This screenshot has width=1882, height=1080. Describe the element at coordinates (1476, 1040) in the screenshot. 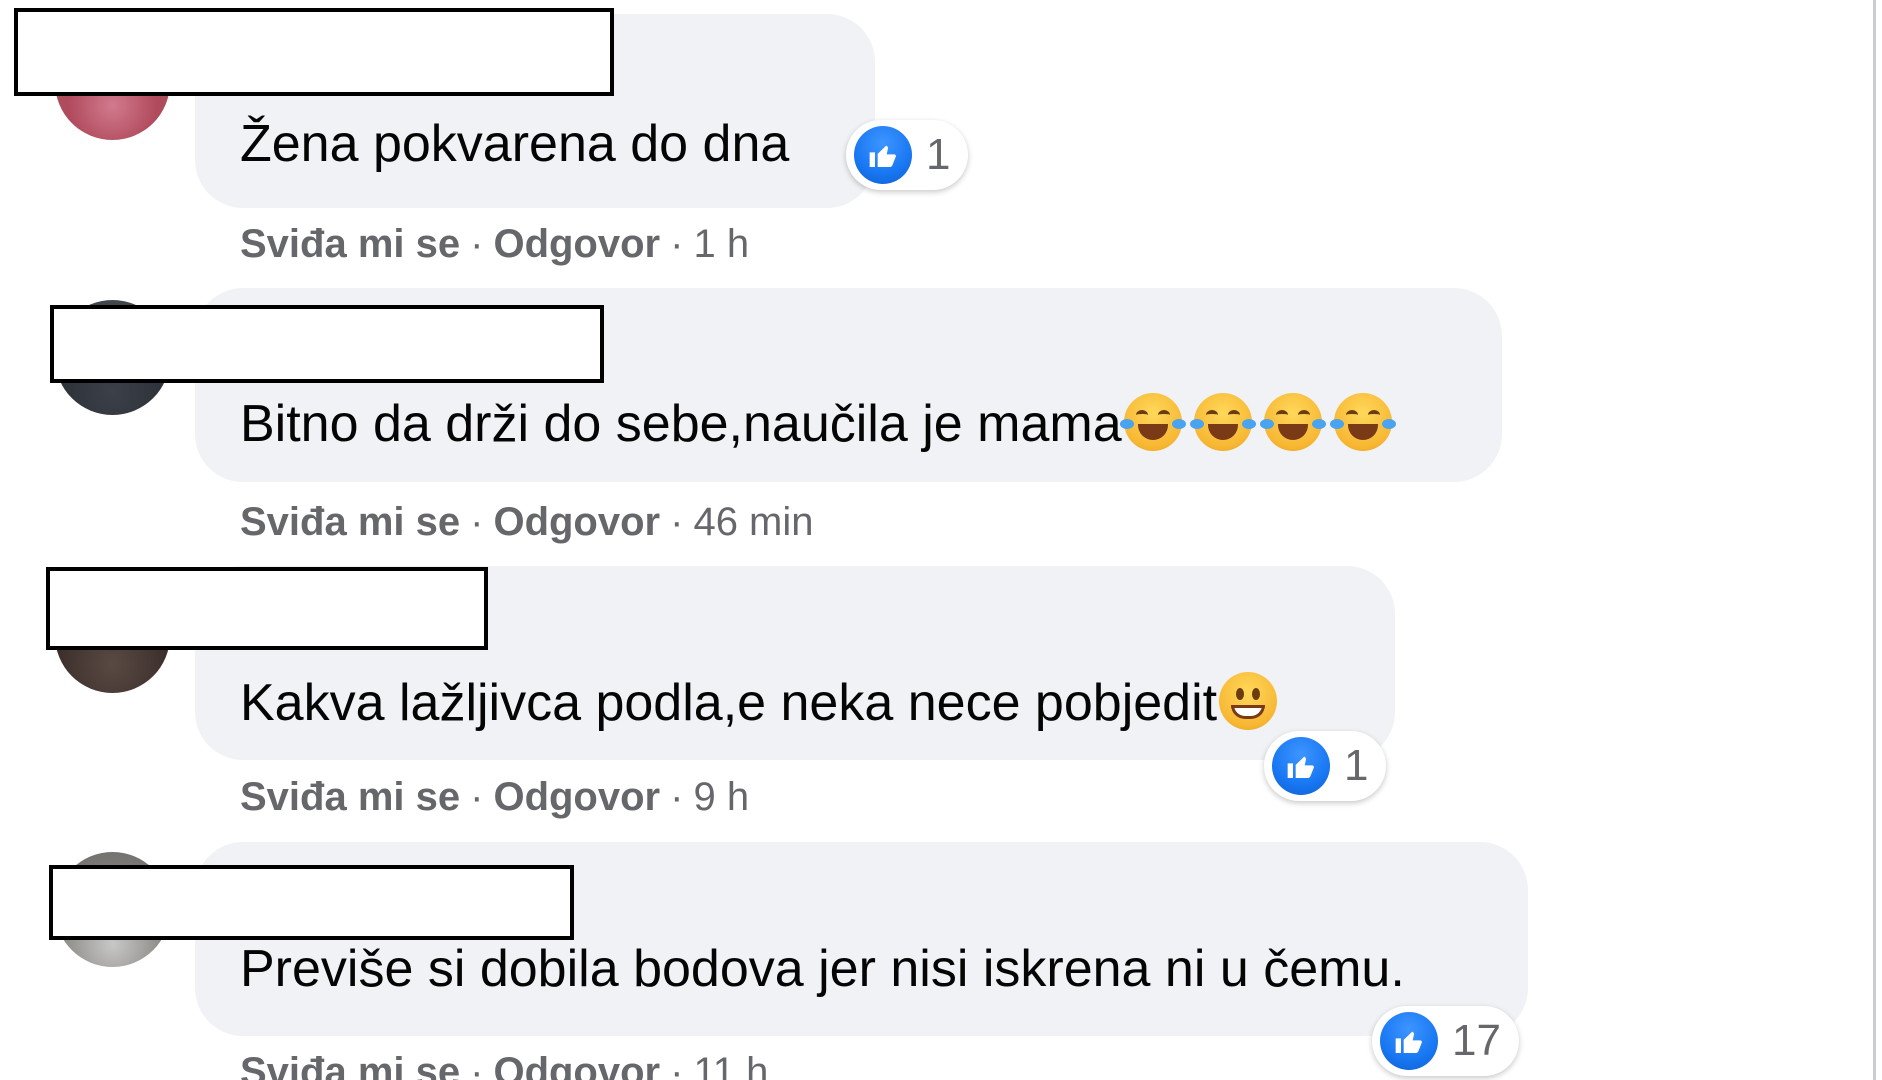

I see `reaction-count: 17` at that location.